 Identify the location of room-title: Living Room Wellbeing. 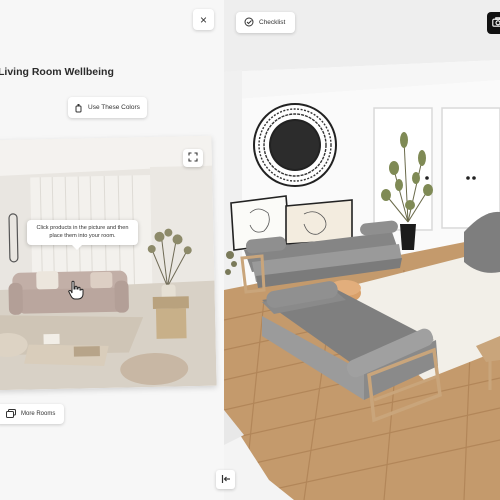
(57, 72).